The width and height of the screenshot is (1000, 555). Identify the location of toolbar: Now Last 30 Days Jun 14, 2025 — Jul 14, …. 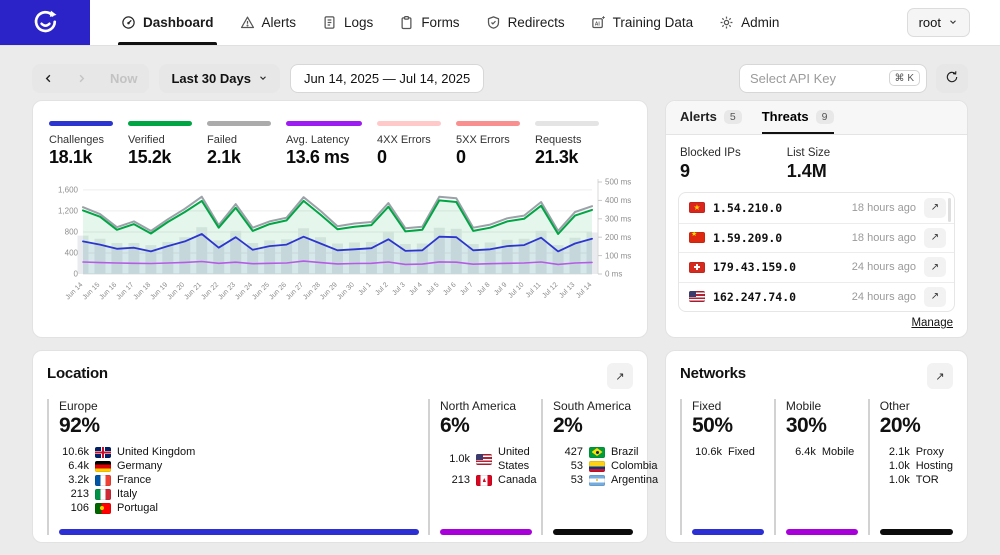
(500, 78).